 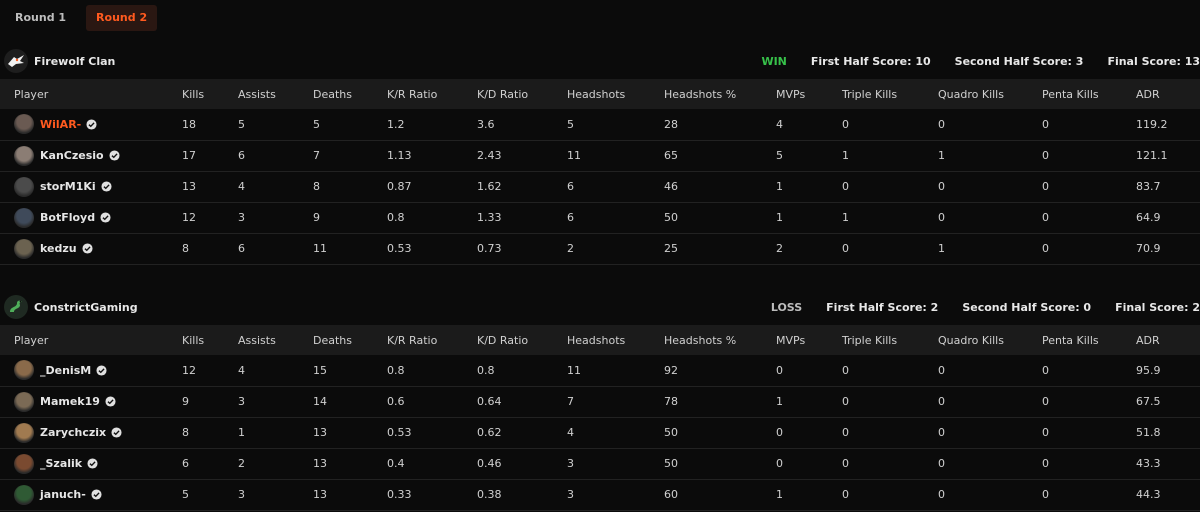 I want to click on tab-round-1: Round 1, so click(x=40, y=18).